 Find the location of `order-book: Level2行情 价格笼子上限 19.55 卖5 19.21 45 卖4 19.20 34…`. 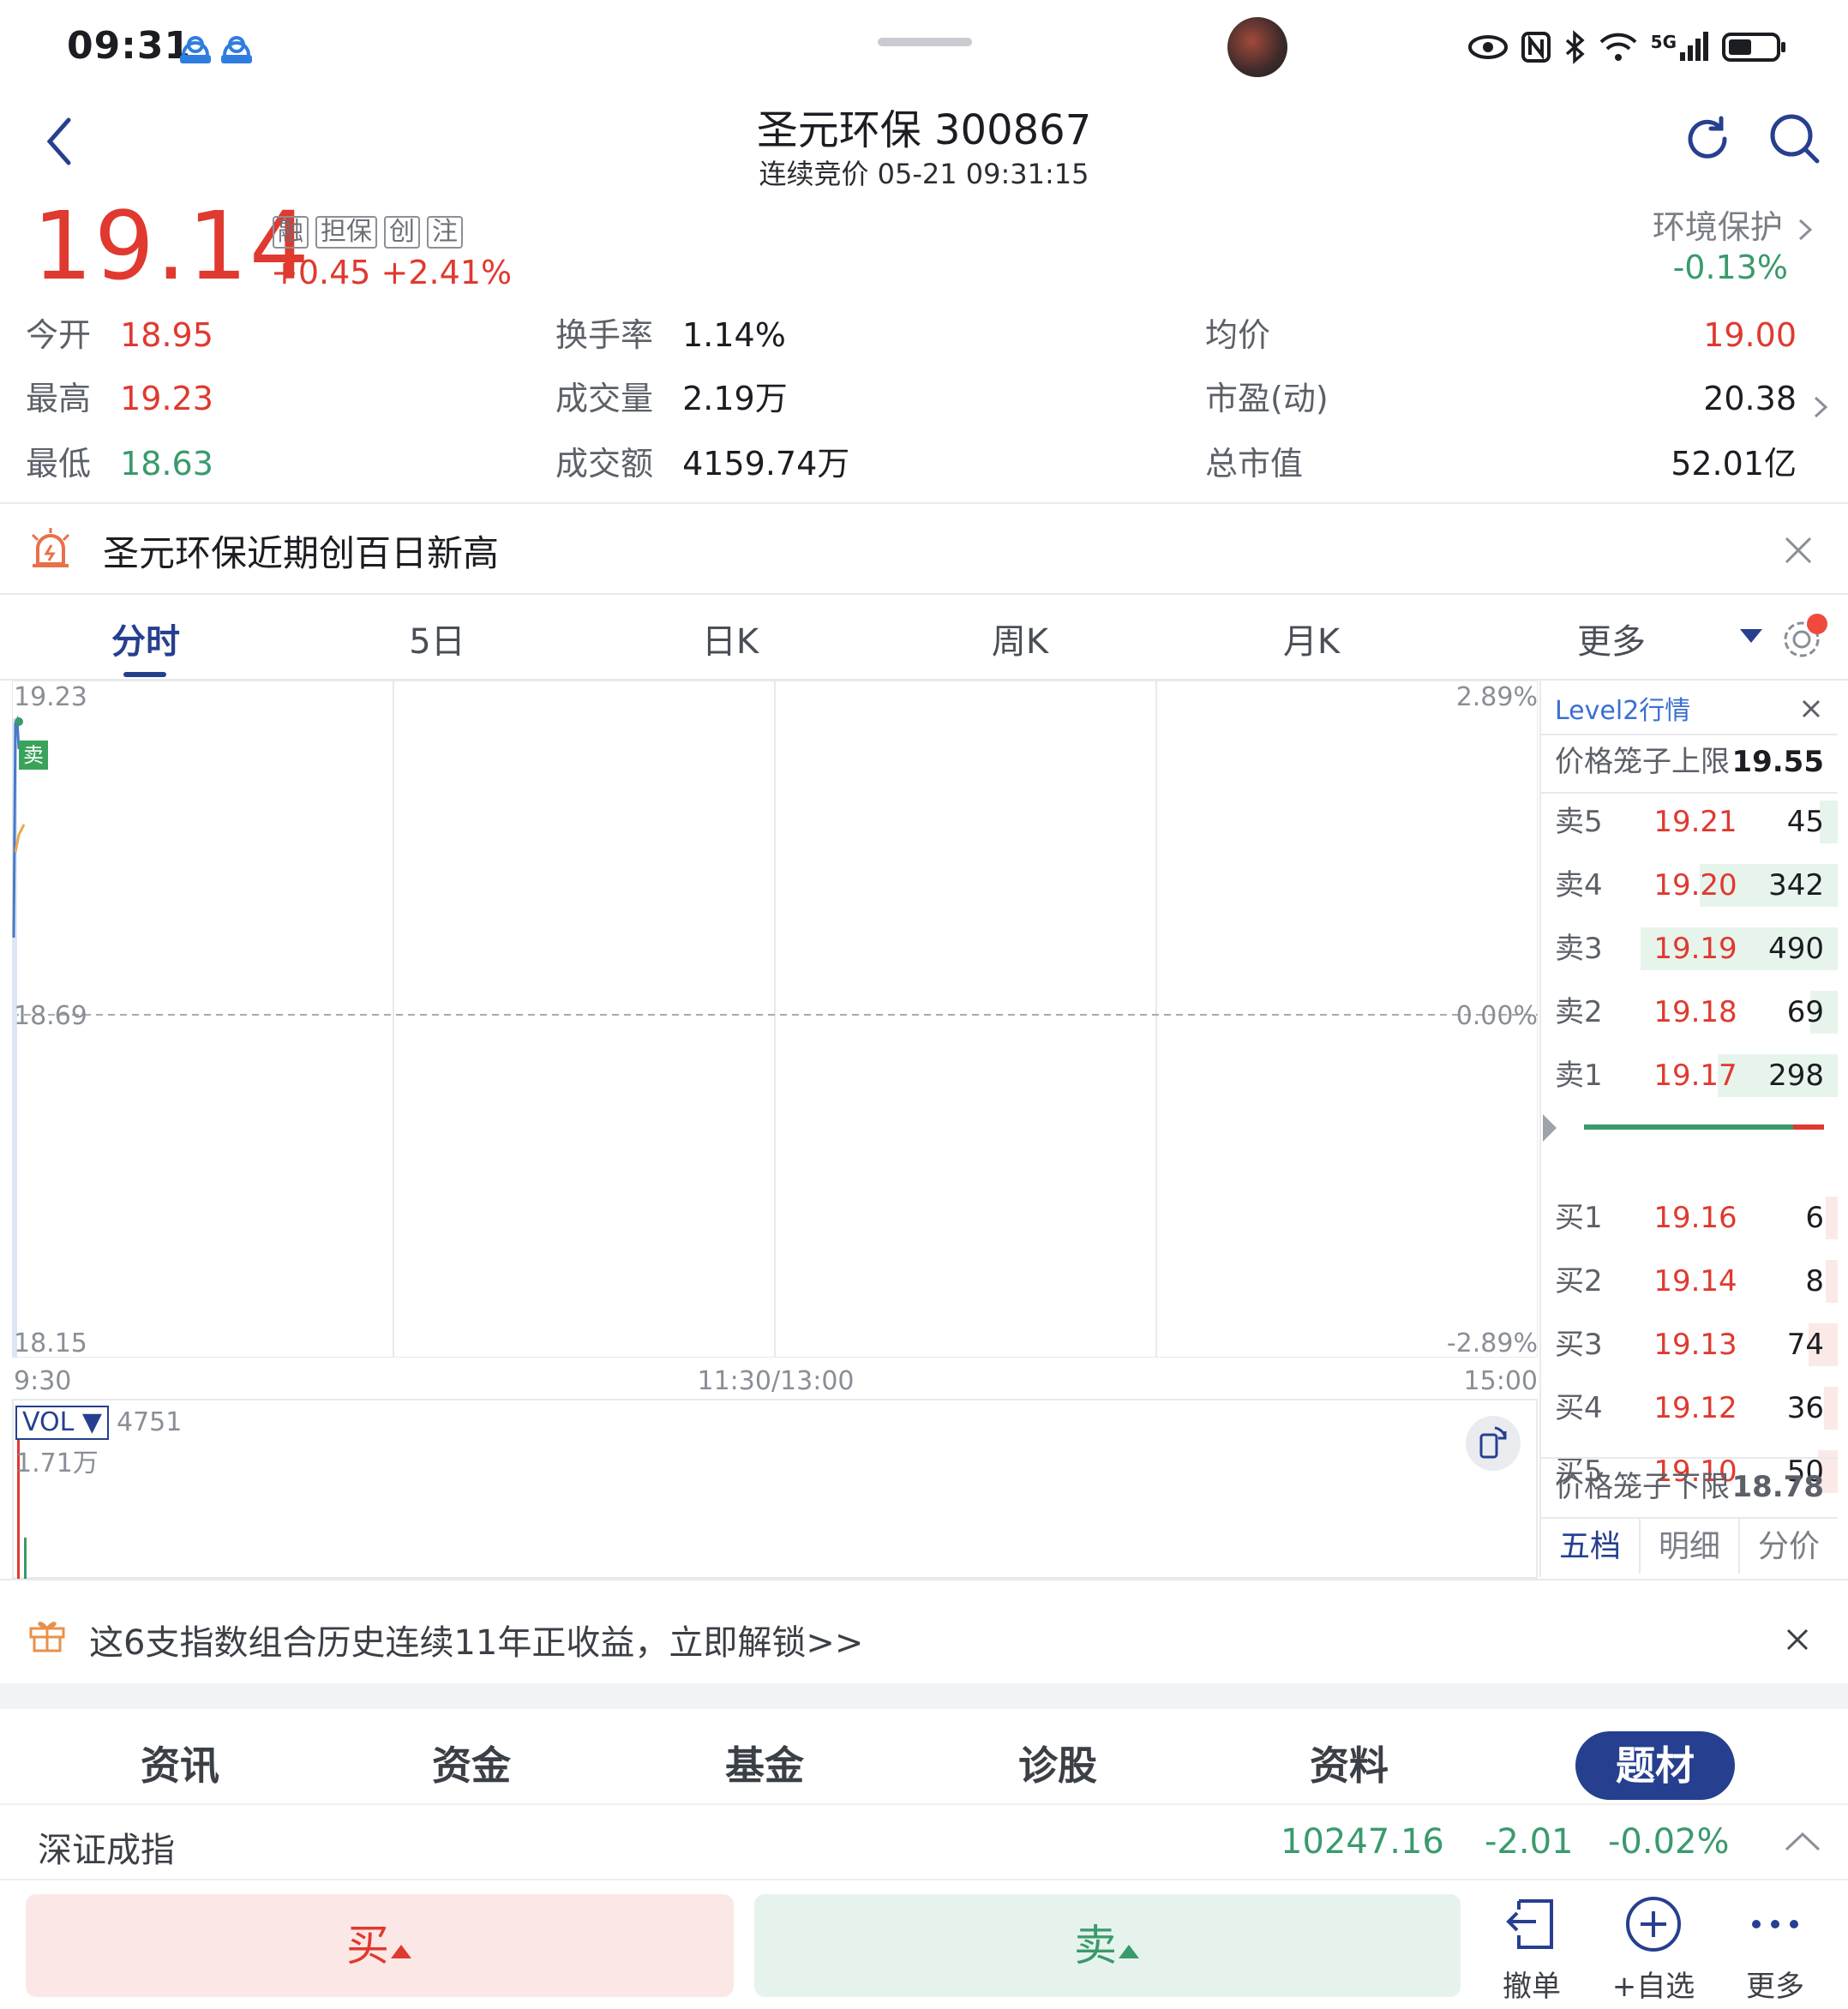

order-book: Level2行情 价格笼子上限 19.55 卖5 19.21 45 卖4 19.20 34… is located at coordinates (1688, 1129).